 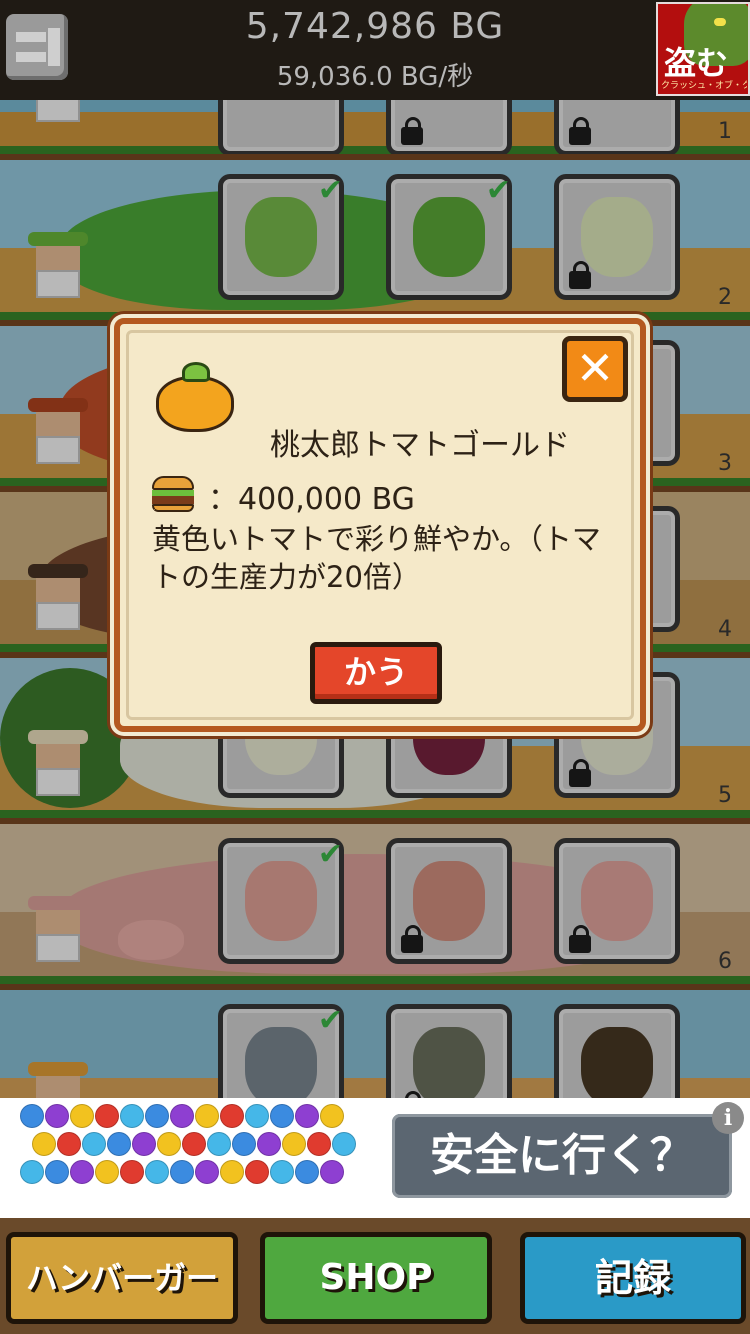 I want to click on bottom-nav: ハンバーガー SHOP 記録, so click(x=375, y=1276).